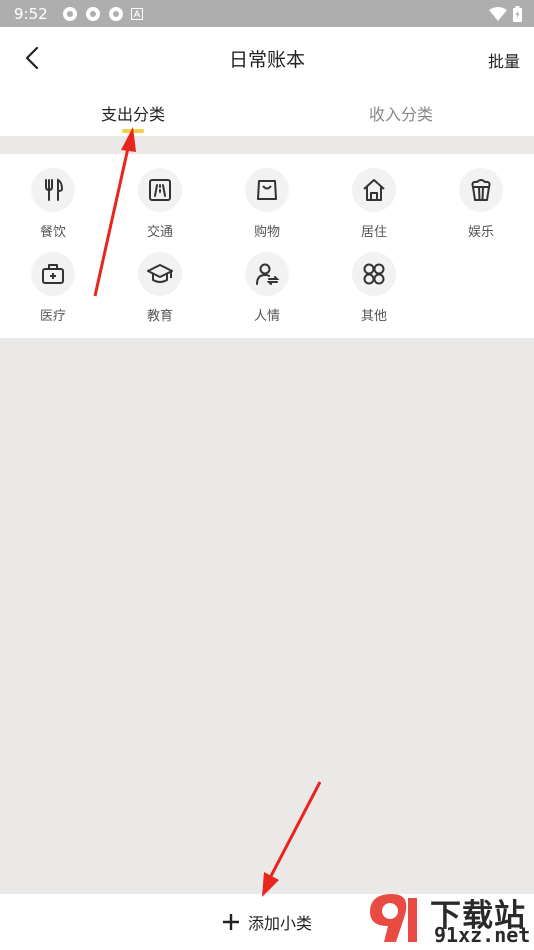 The height and width of the screenshot is (950, 534). Describe the element at coordinates (504, 60) in the screenshot. I see `batch-button: 批量` at that location.